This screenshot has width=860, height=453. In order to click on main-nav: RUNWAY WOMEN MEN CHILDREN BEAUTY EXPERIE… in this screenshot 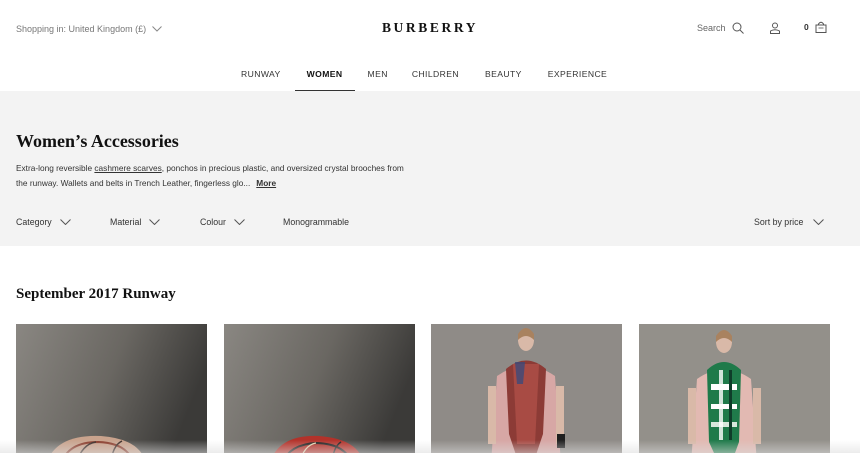, I will do `click(430, 74)`.